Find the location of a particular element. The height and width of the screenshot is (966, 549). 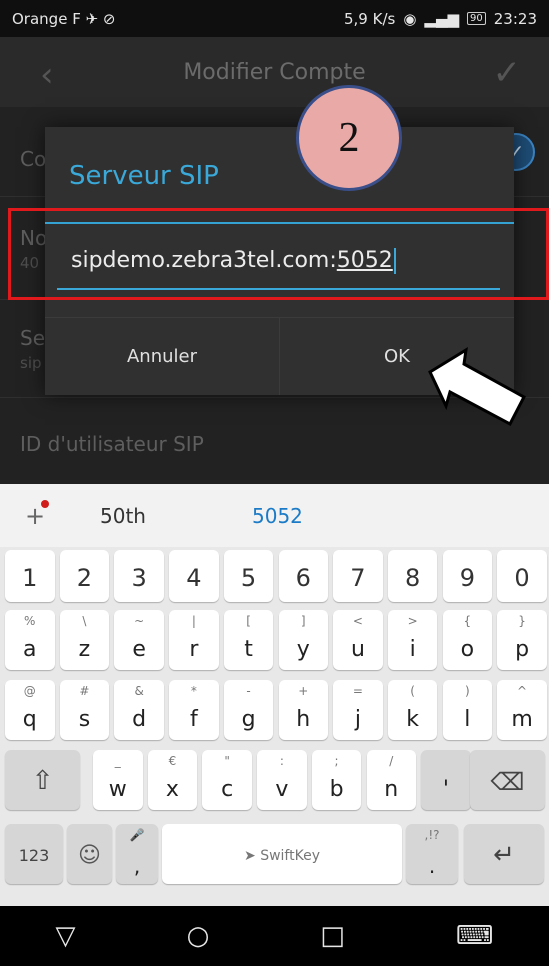

key-label: 9 is located at coordinates (467, 578).